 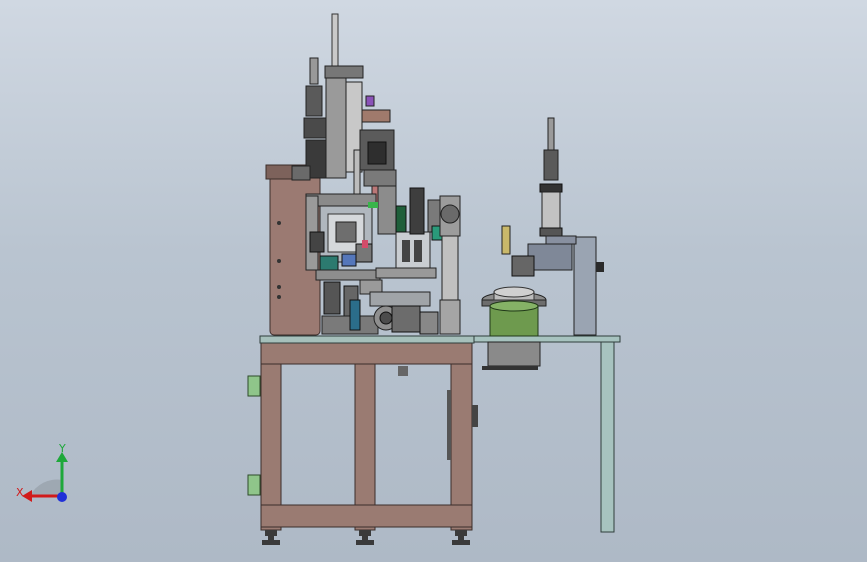 I want to click on x-axis-label: X, so click(x=20, y=492).